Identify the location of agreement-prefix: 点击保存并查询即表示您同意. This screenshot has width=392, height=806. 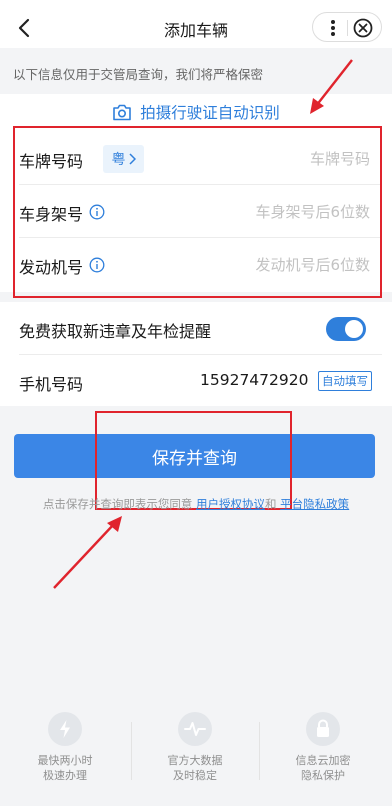
(117, 504).